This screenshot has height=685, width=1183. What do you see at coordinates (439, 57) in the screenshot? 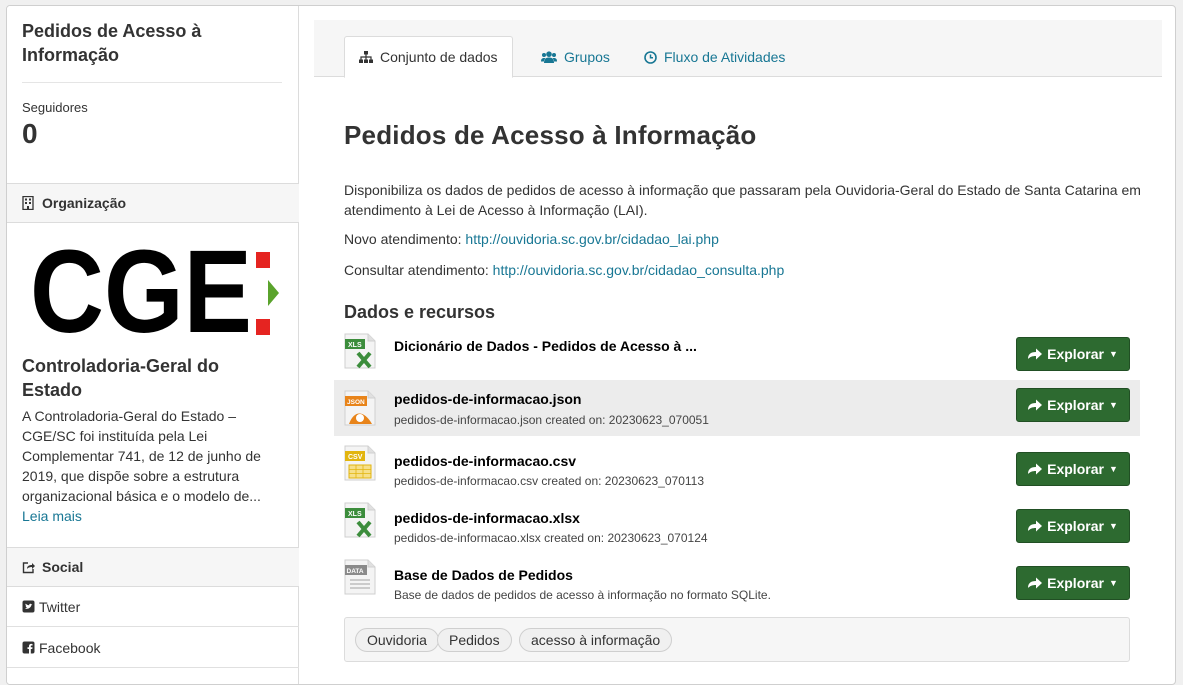
I see `tab-label: Conjunto de dados` at bounding box center [439, 57].